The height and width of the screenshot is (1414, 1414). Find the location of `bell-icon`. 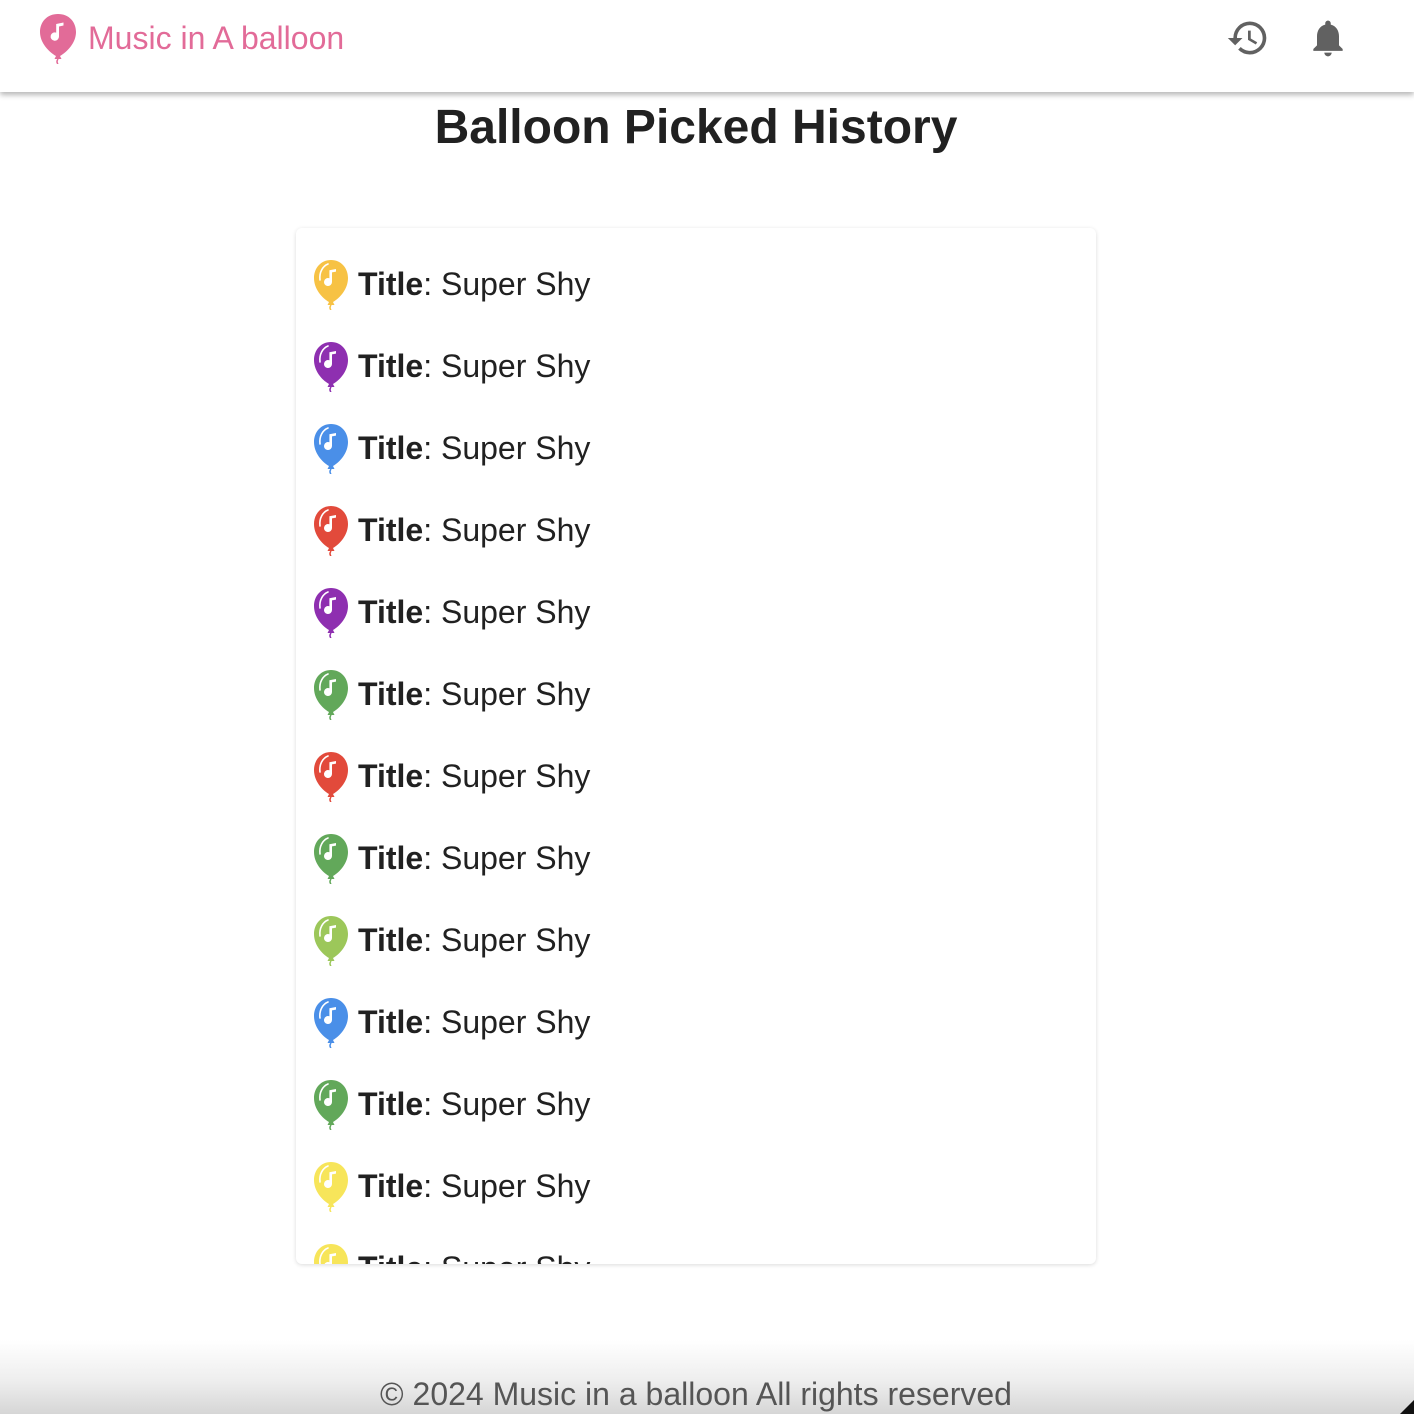

bell-icon is located at coordinates (1328, 38).